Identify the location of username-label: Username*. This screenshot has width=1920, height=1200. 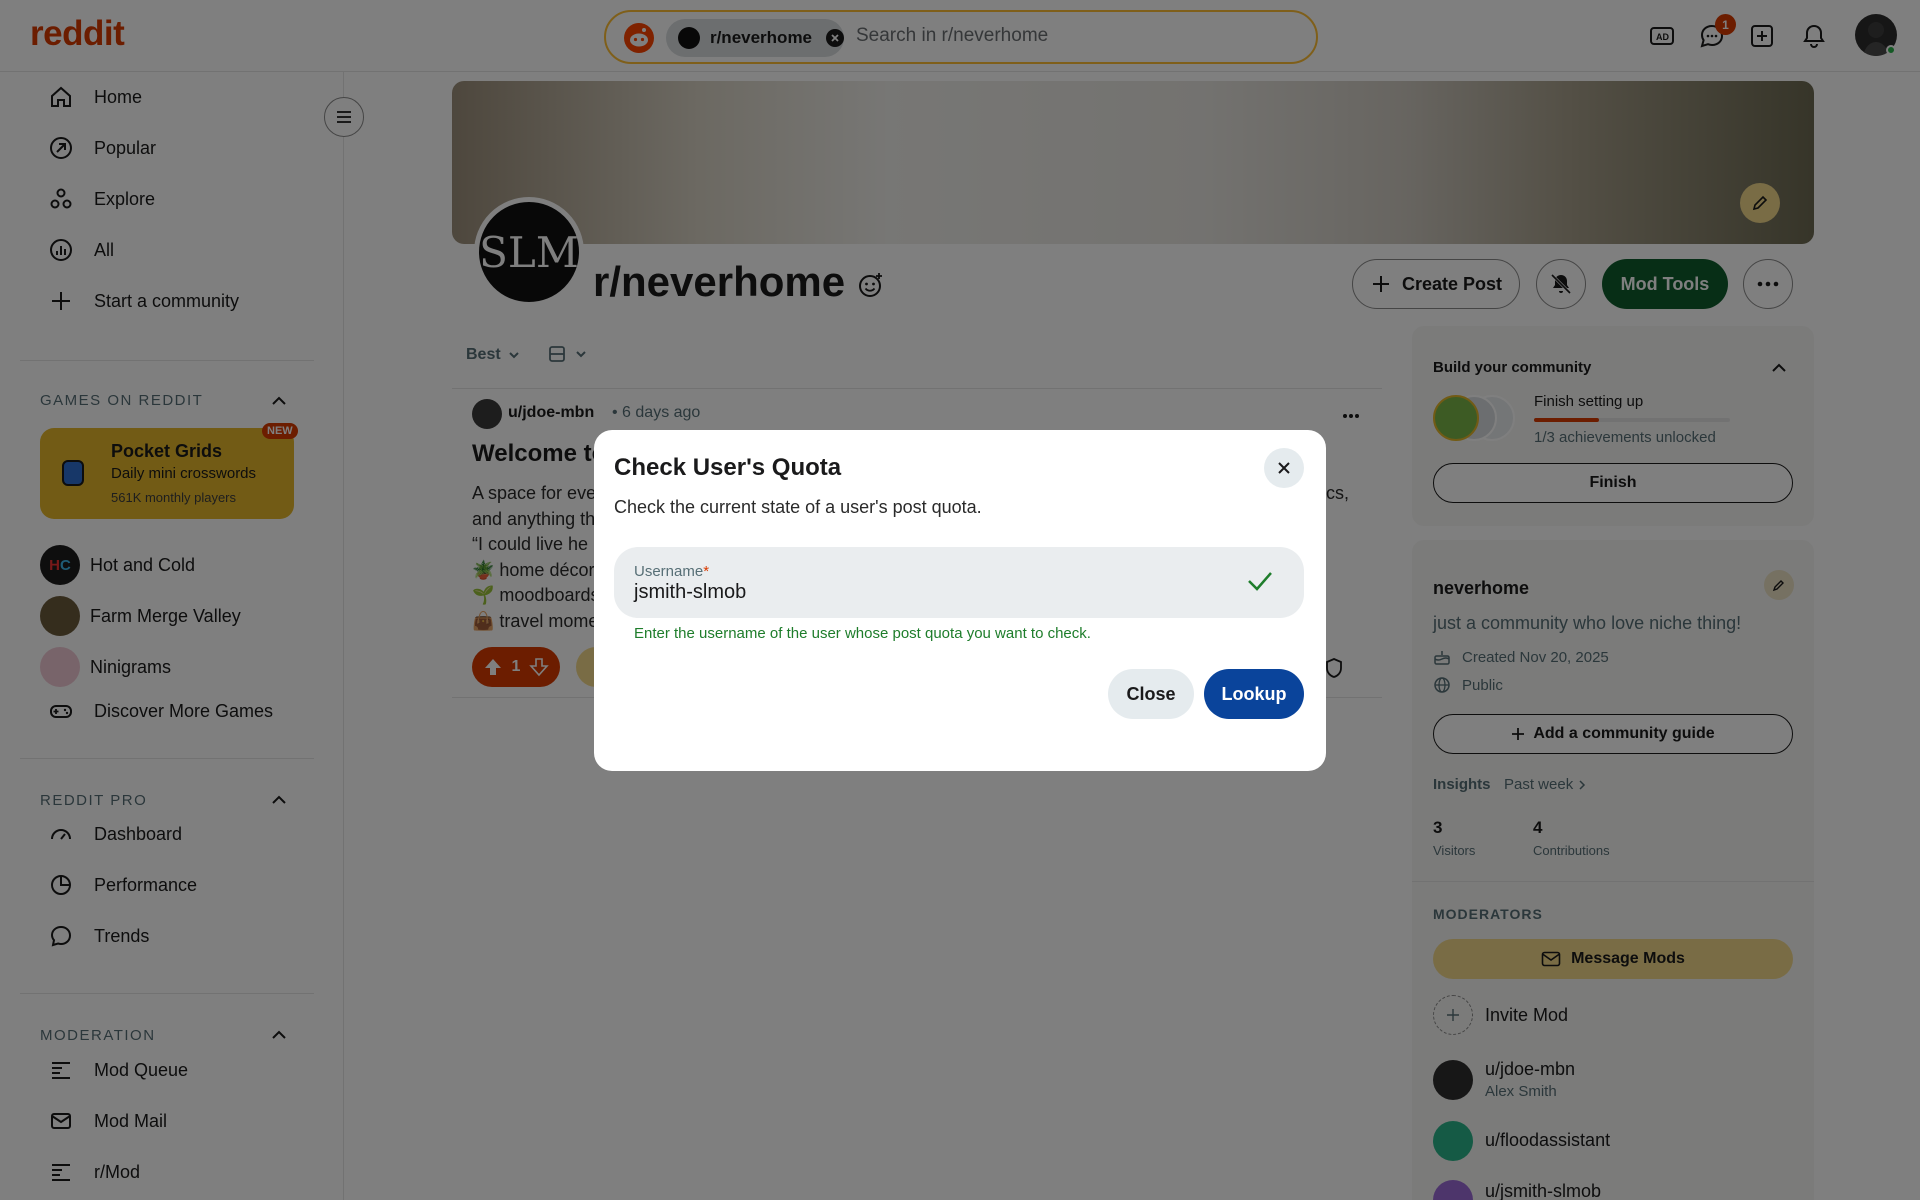
(671, 571).